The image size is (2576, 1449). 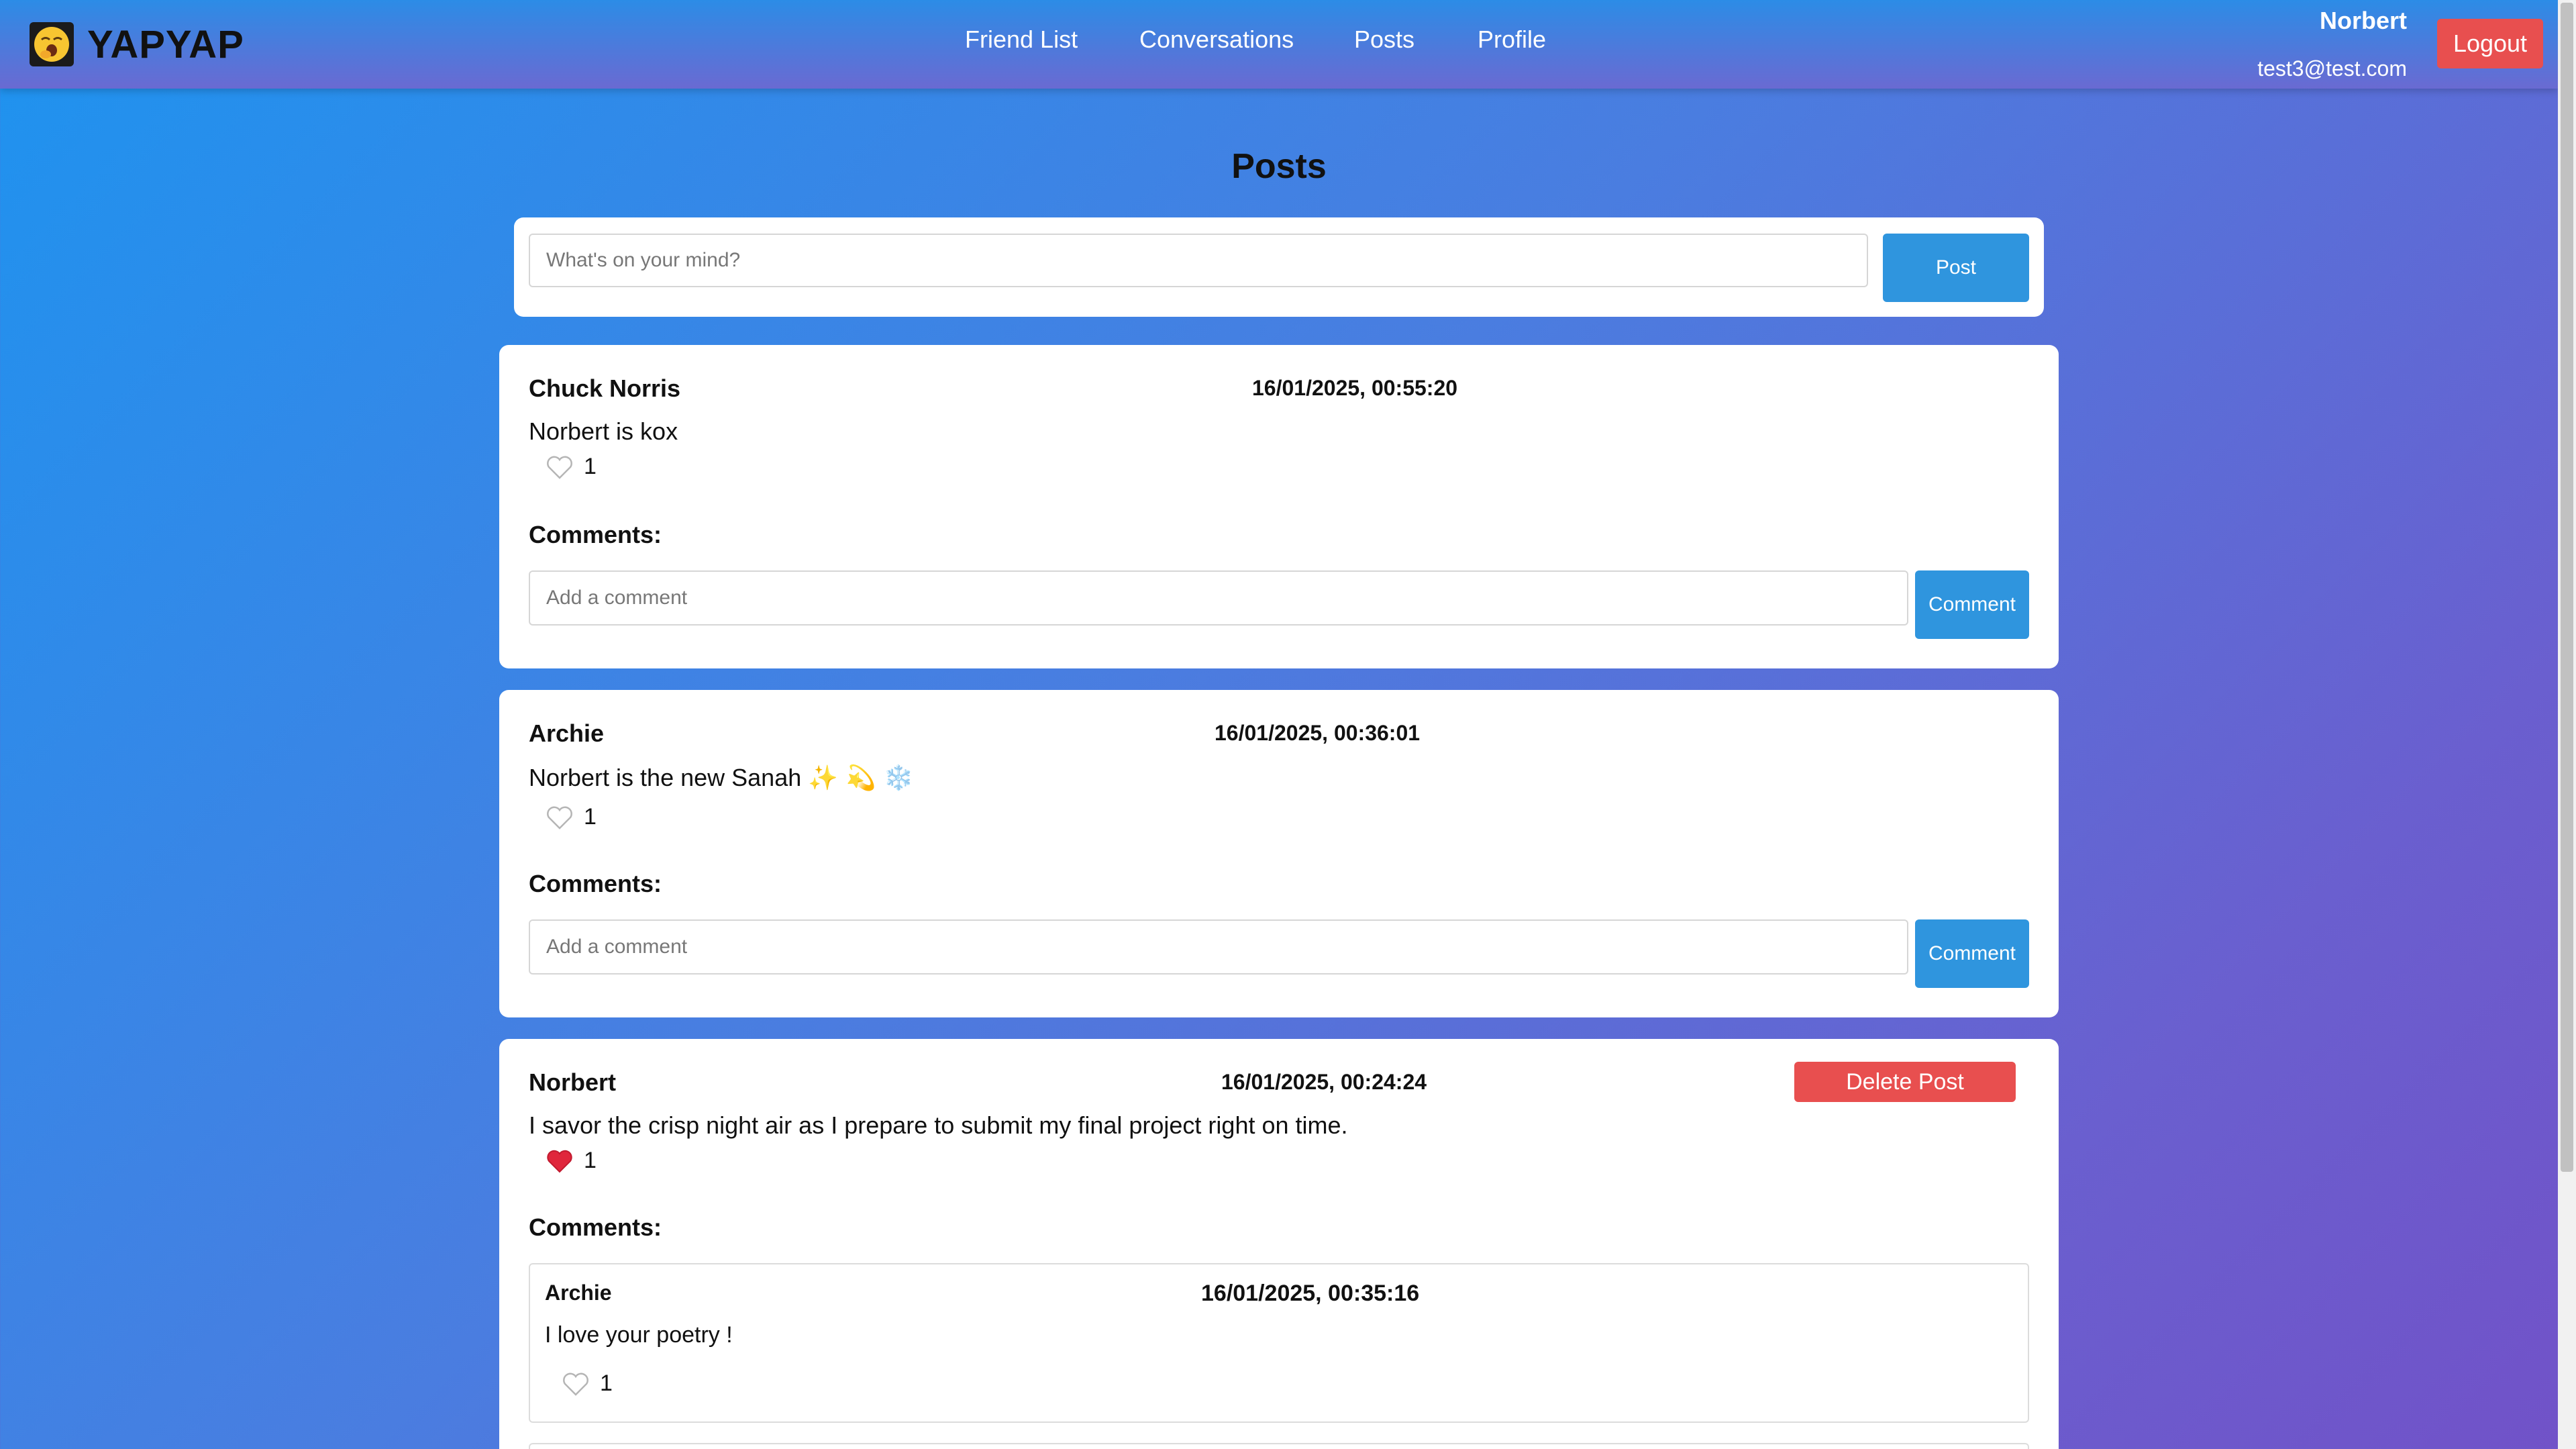 I want to click on post-author: Norbert, so click(x=573, y=1082).